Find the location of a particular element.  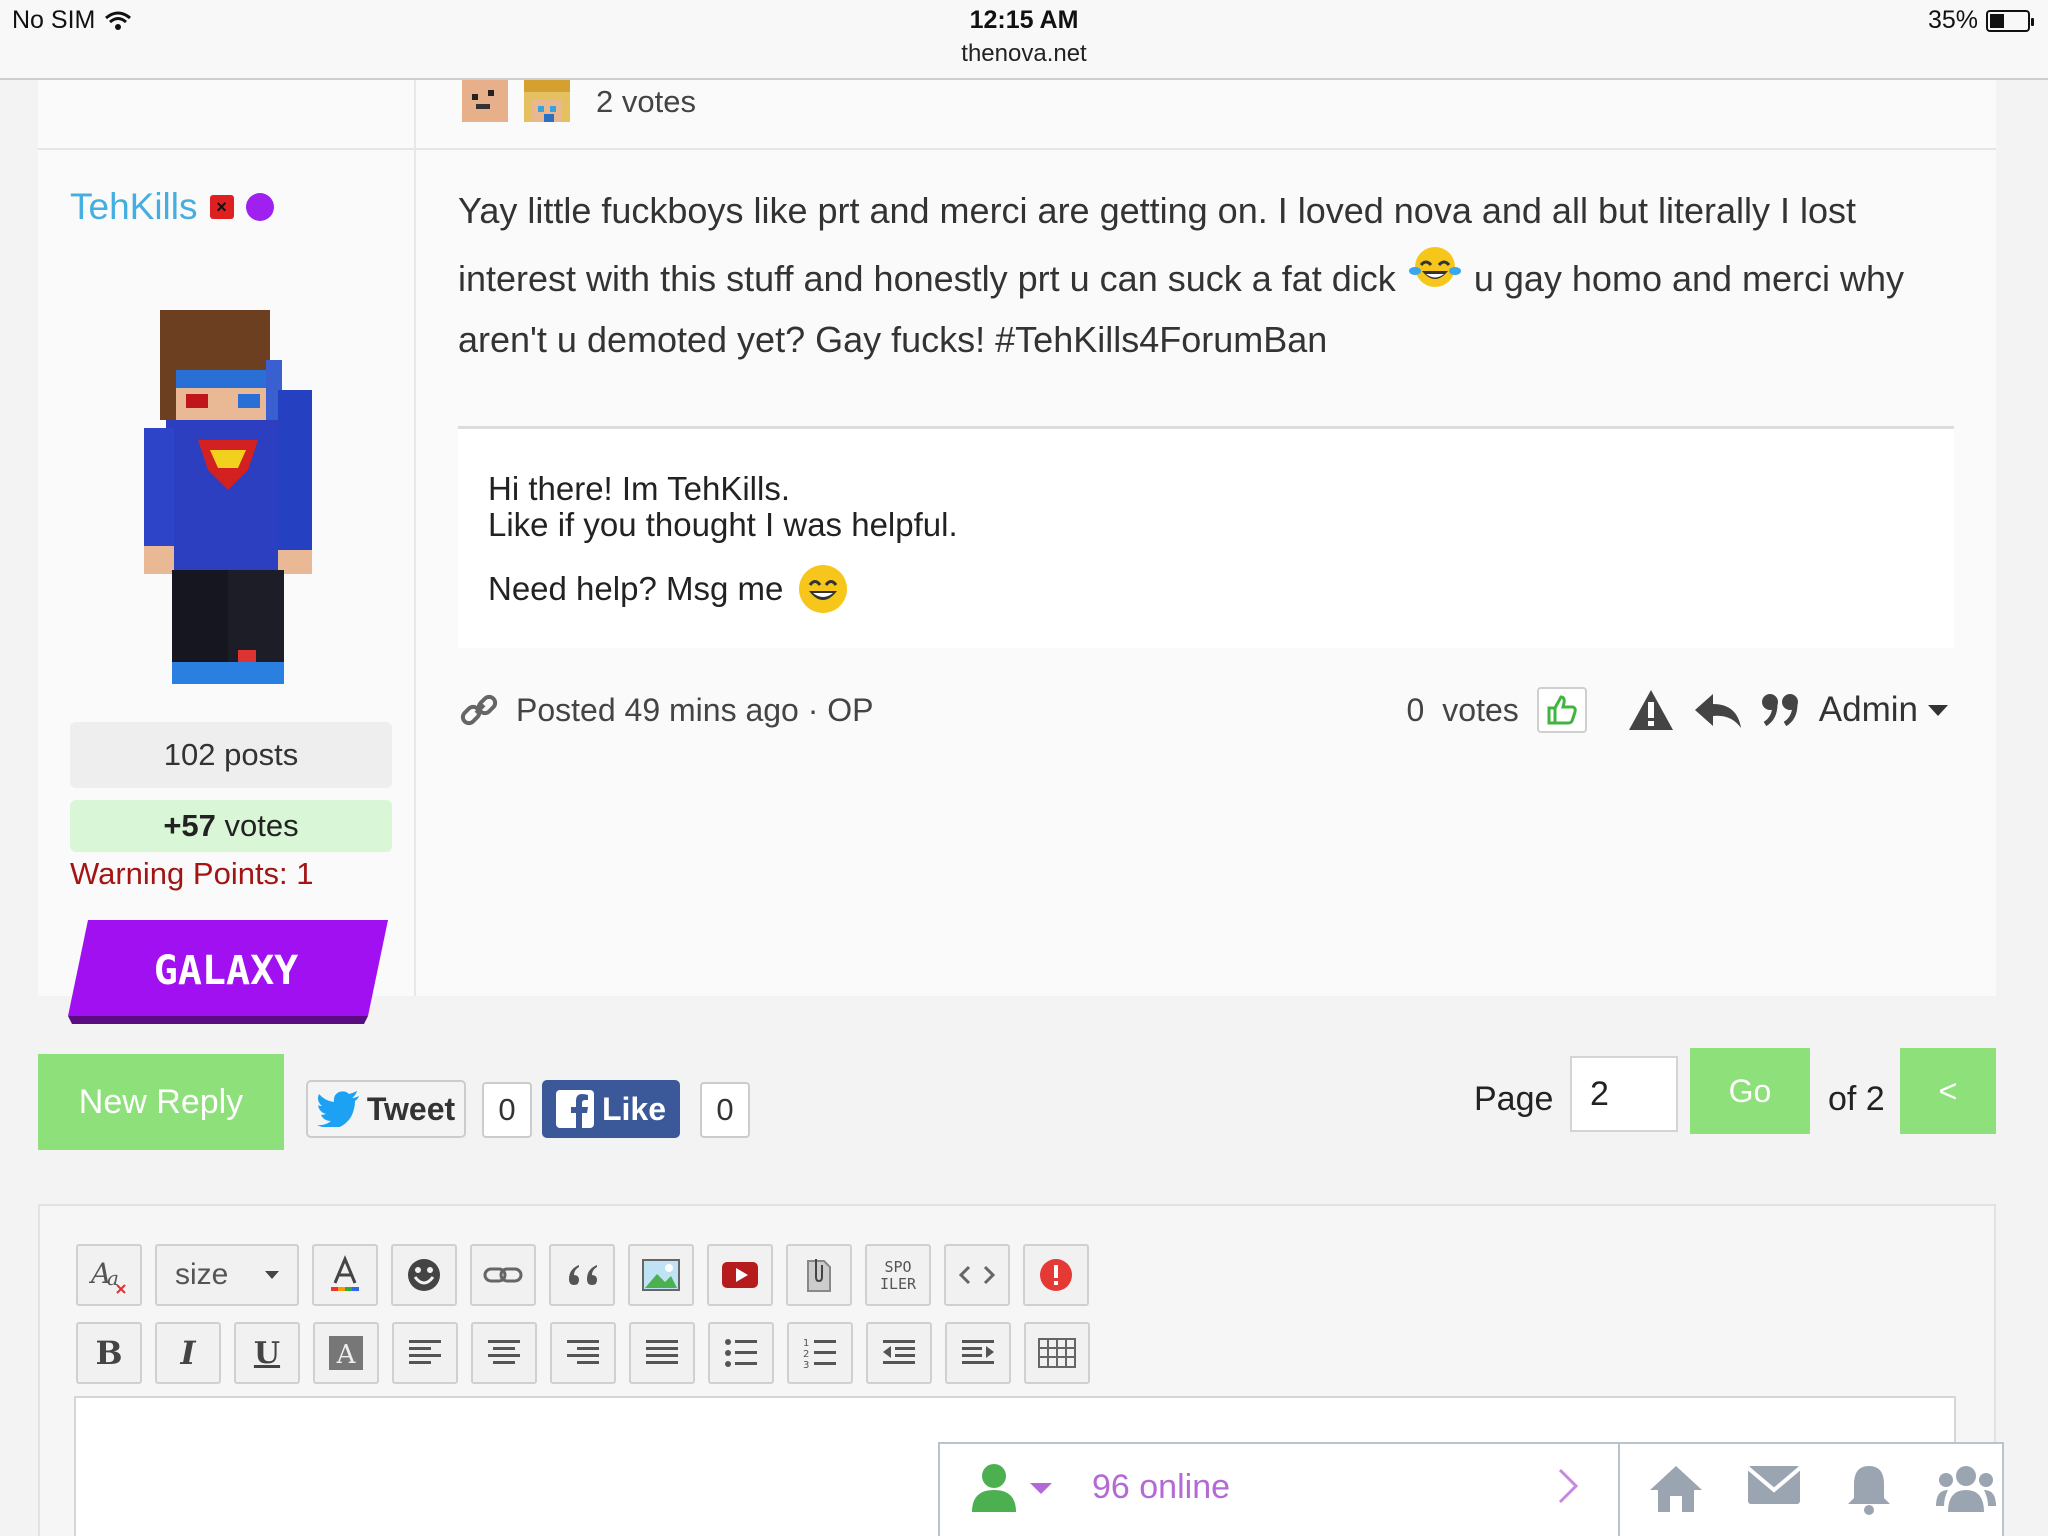

rank-badge: GALAXY is located at coordinates (228, 972).